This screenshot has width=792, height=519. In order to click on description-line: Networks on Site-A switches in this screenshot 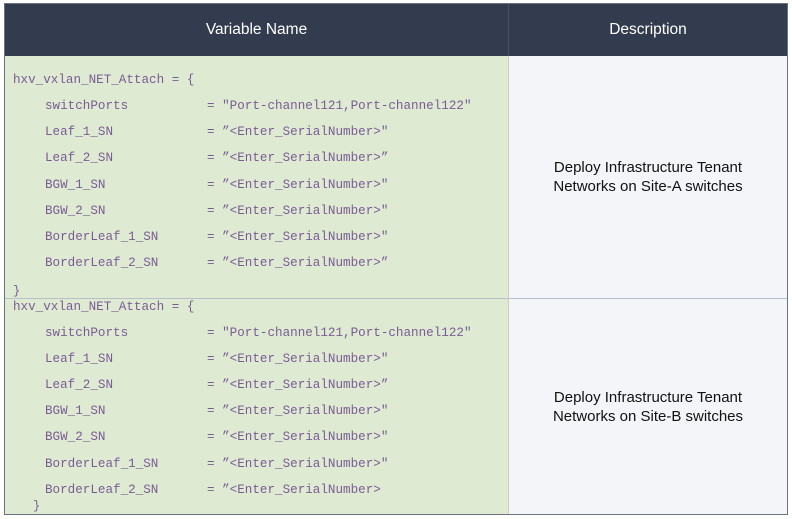, I will do `click(648, 186)`.